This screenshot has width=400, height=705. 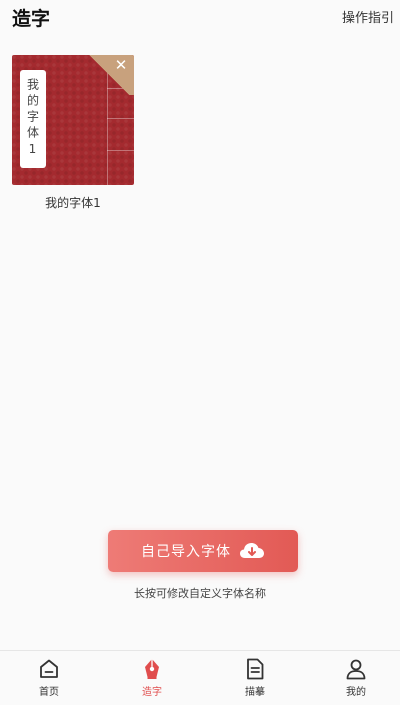 I want to click on user-icon, so click(x=356, y=669).